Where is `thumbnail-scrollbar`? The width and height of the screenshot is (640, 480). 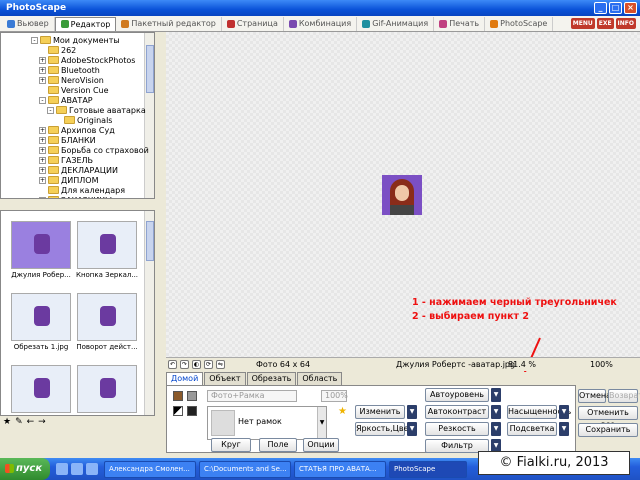 thumbnail-scrollbar is located at coordinates (149, 313).